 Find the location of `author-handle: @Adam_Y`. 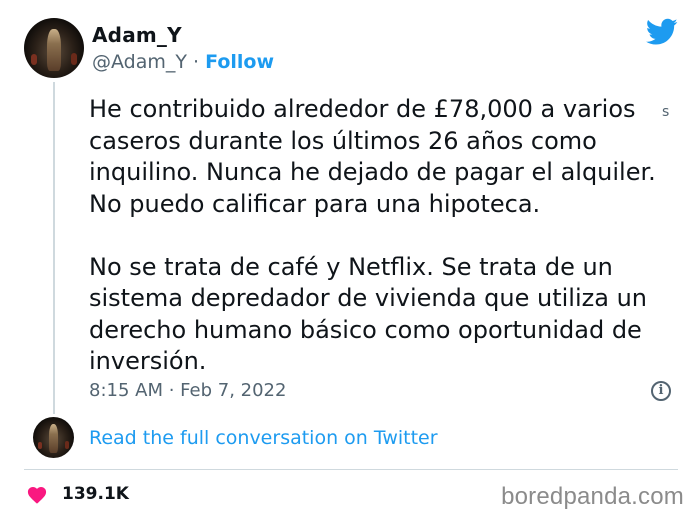

author-handle: @Adam_Y is located at coordinates (139, 62).